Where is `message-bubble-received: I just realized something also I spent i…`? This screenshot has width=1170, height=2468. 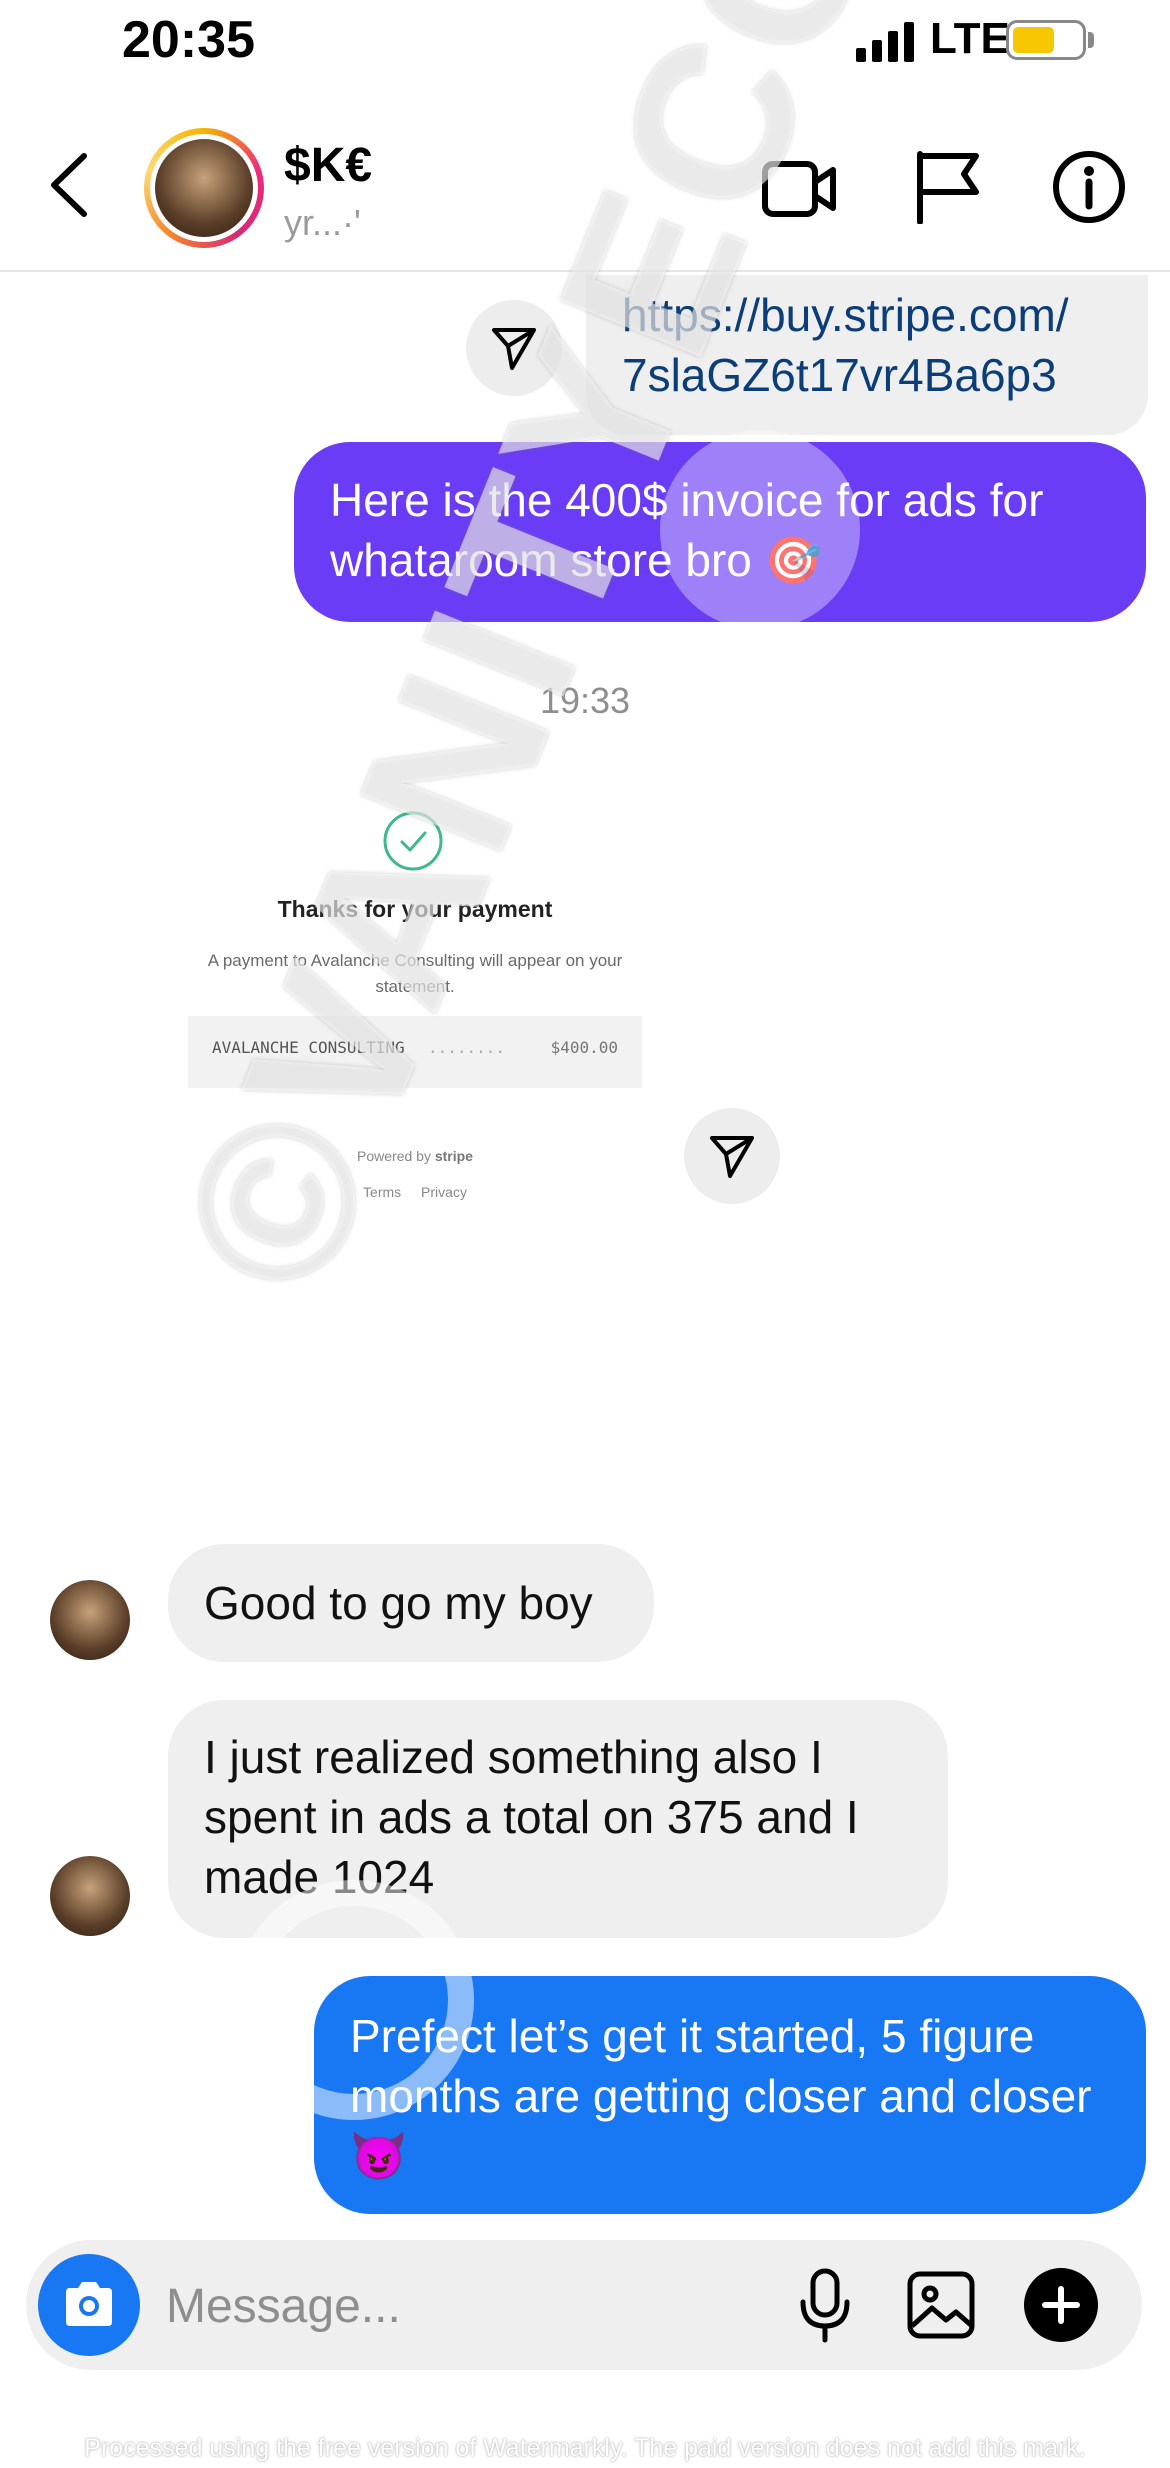 message-bubble-received: I just realized something also I spent i… is located at coordinates (558, 1819).